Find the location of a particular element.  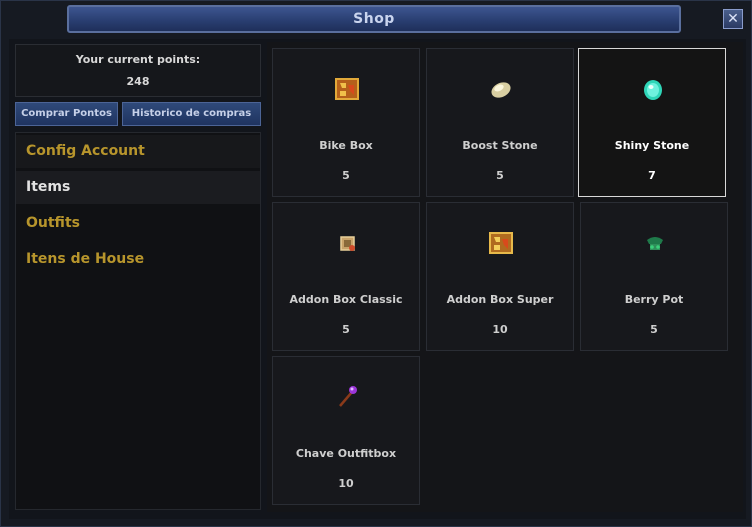

category-items: Items is located at coordinates (138, 187).